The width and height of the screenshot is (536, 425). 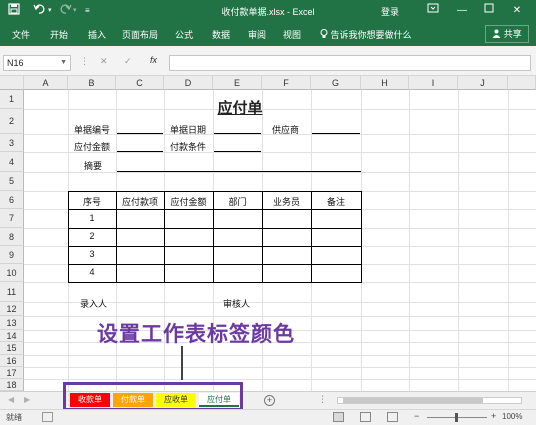 What do you see at coordinates (493, 416) in the screenshot?
I see `zoom-in-button: +` at bounding box center [493, 416].